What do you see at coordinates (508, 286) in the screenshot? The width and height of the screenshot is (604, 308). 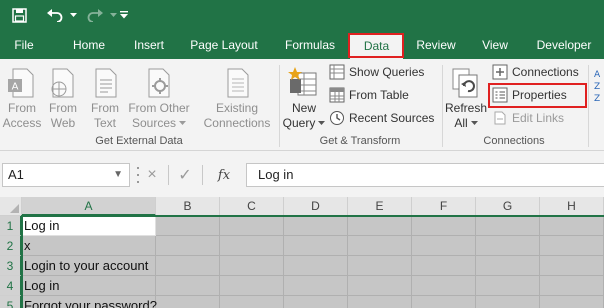 I see `cell-g4` at bounding box center [508, 286].